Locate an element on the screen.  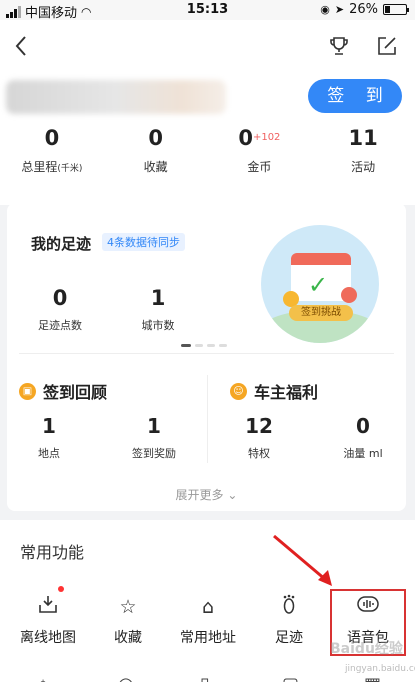
stats-row: 0 总里程(千米) 0 收藏 0+102 金币 11 活动 is located at coordinates (207, 149).